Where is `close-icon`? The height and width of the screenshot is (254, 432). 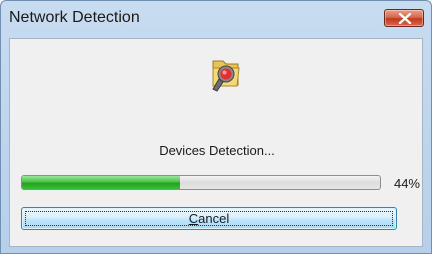 close-icon is located at coordinates (405, 18).